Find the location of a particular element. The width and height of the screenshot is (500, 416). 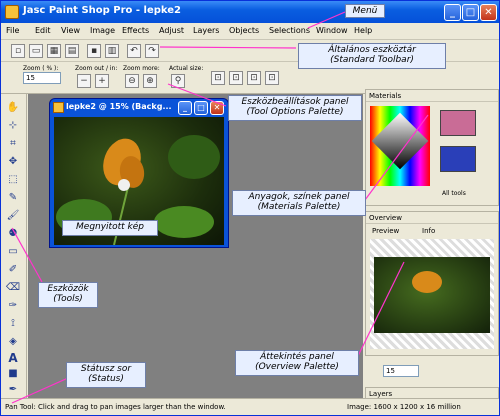

callout-overview: Áttekintés panel (Overview Palette) is located at coordinates (297, 363).